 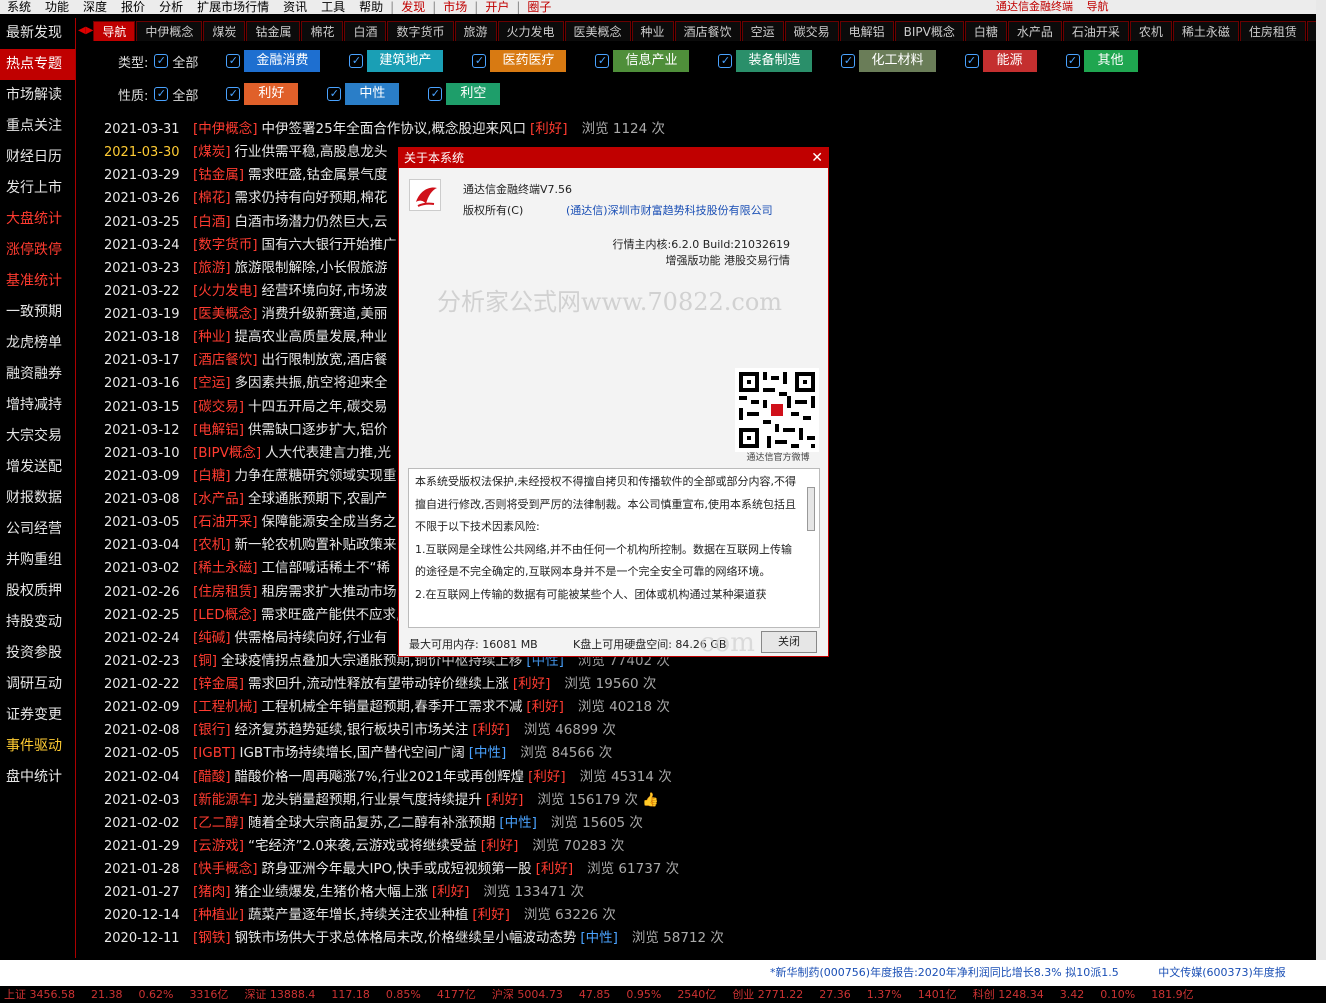 What do you see at coordinates (1009, 61) in the screenshot?
I see `filter-chip: 能源` at bounding box center [1009, 61].